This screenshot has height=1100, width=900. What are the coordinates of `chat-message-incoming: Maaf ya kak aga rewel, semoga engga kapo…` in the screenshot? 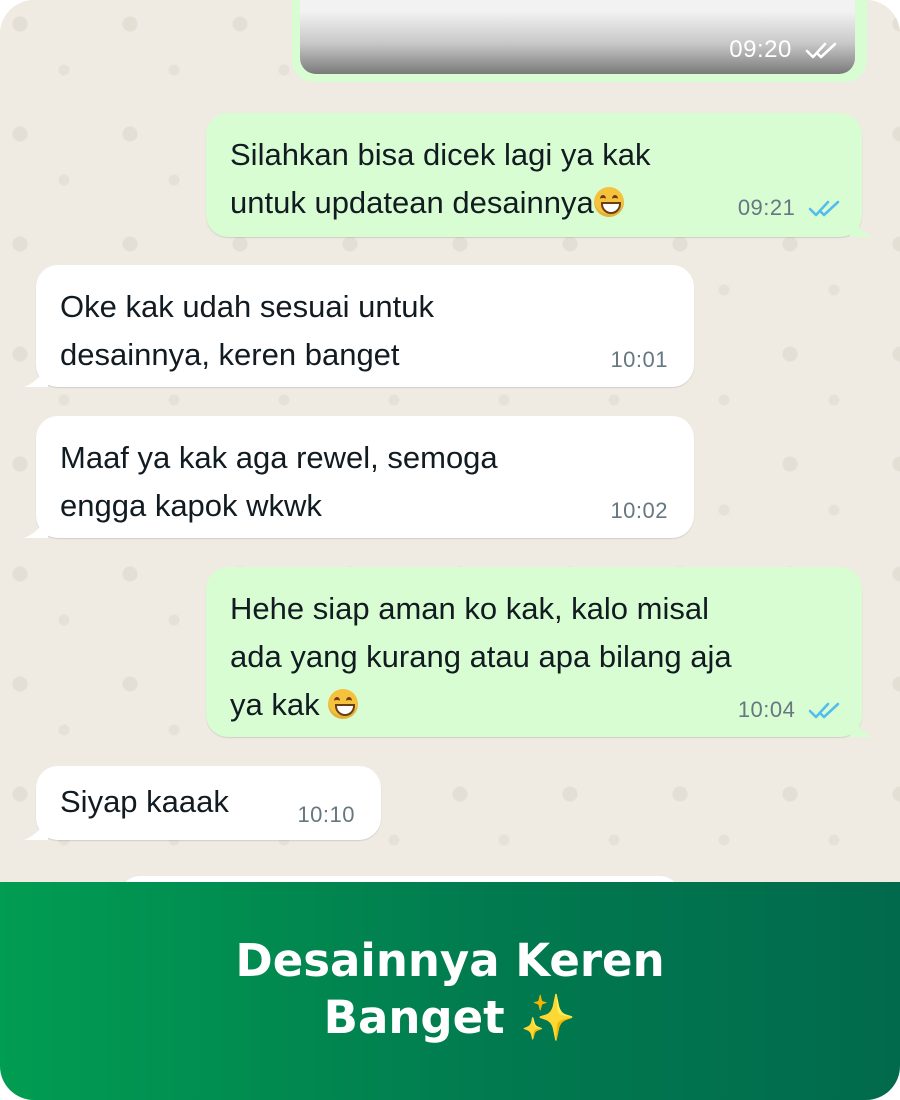 It's located at (359, 477).